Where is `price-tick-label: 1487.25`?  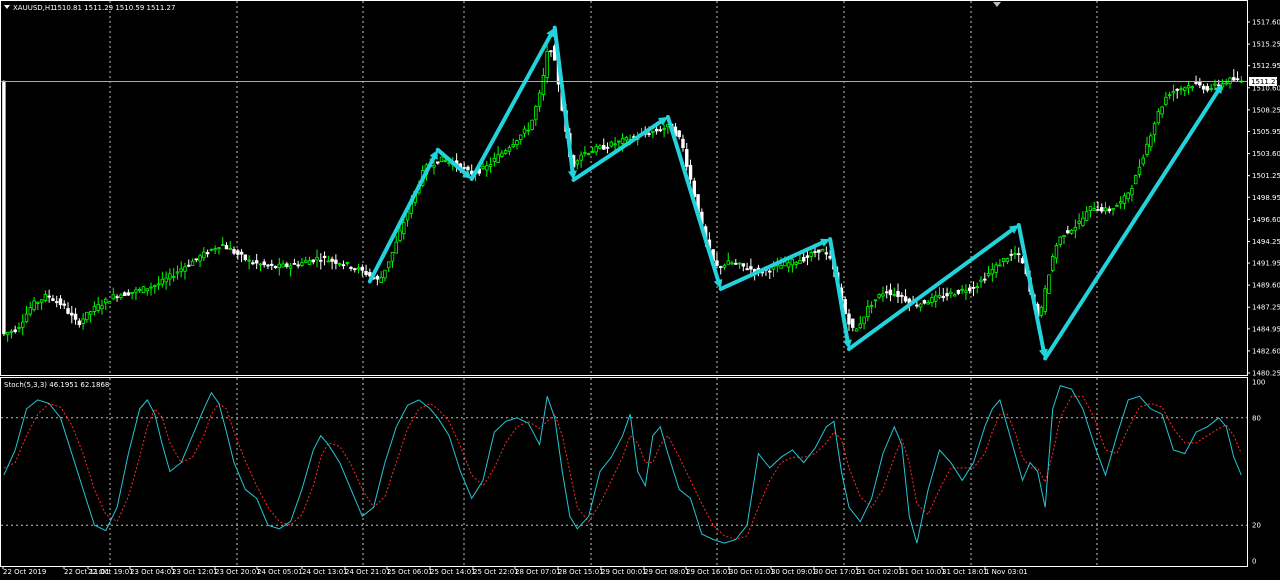
price-tick-label: 1487.25 is located at coordinates (1266, 308).